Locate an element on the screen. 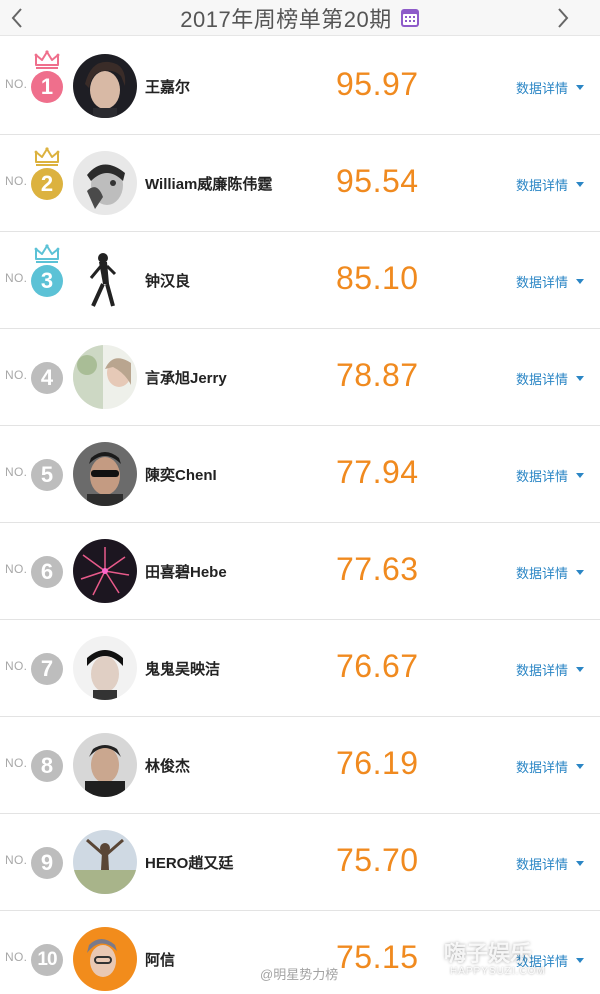 Image resolution: width=600 pixels, height=994 pixels. score-value: 76.67 is located at coordinates (377, 666).